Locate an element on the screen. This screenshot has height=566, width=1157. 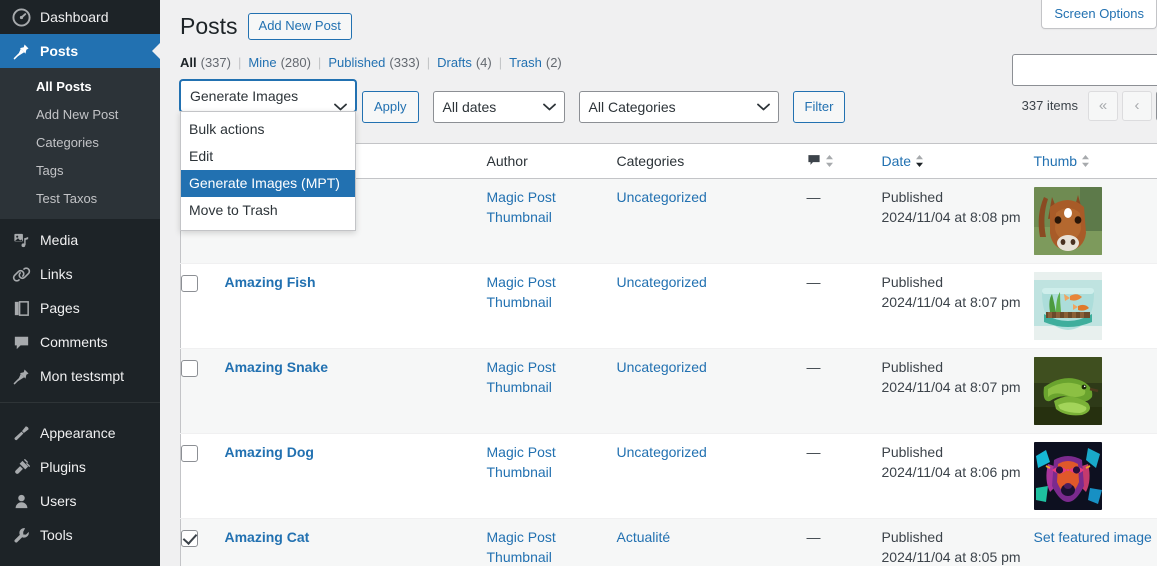
sidebar-item-appearance: Appearance is located at coordinates (80, 433).